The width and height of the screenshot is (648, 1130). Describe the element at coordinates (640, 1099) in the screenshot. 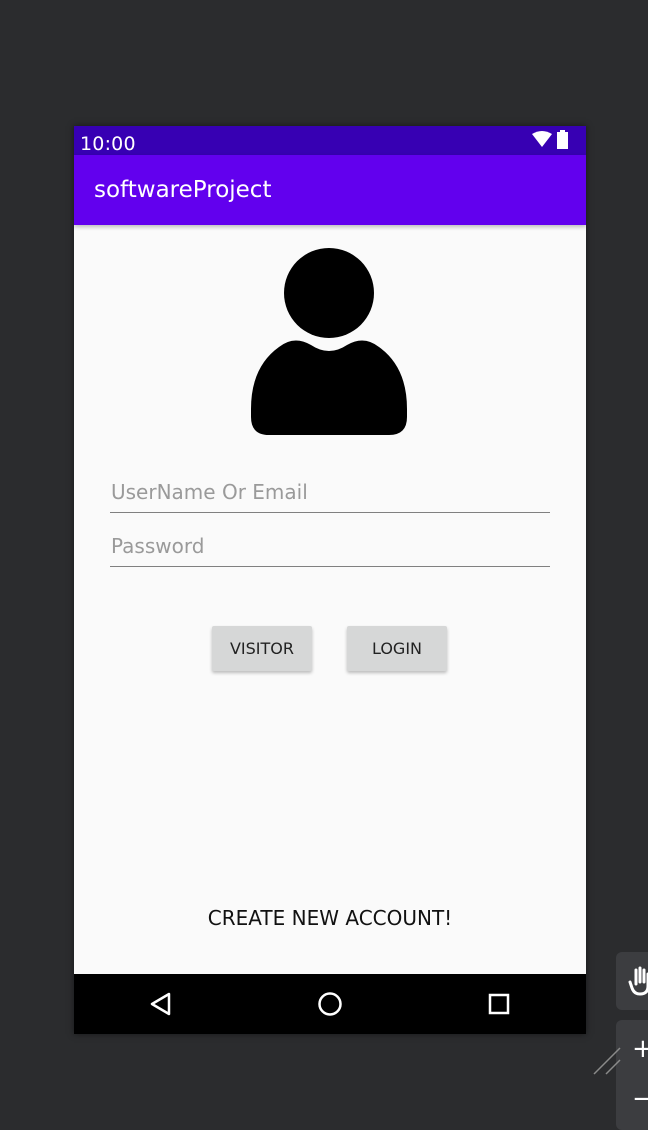

I see `minus-icon: −` at that location.